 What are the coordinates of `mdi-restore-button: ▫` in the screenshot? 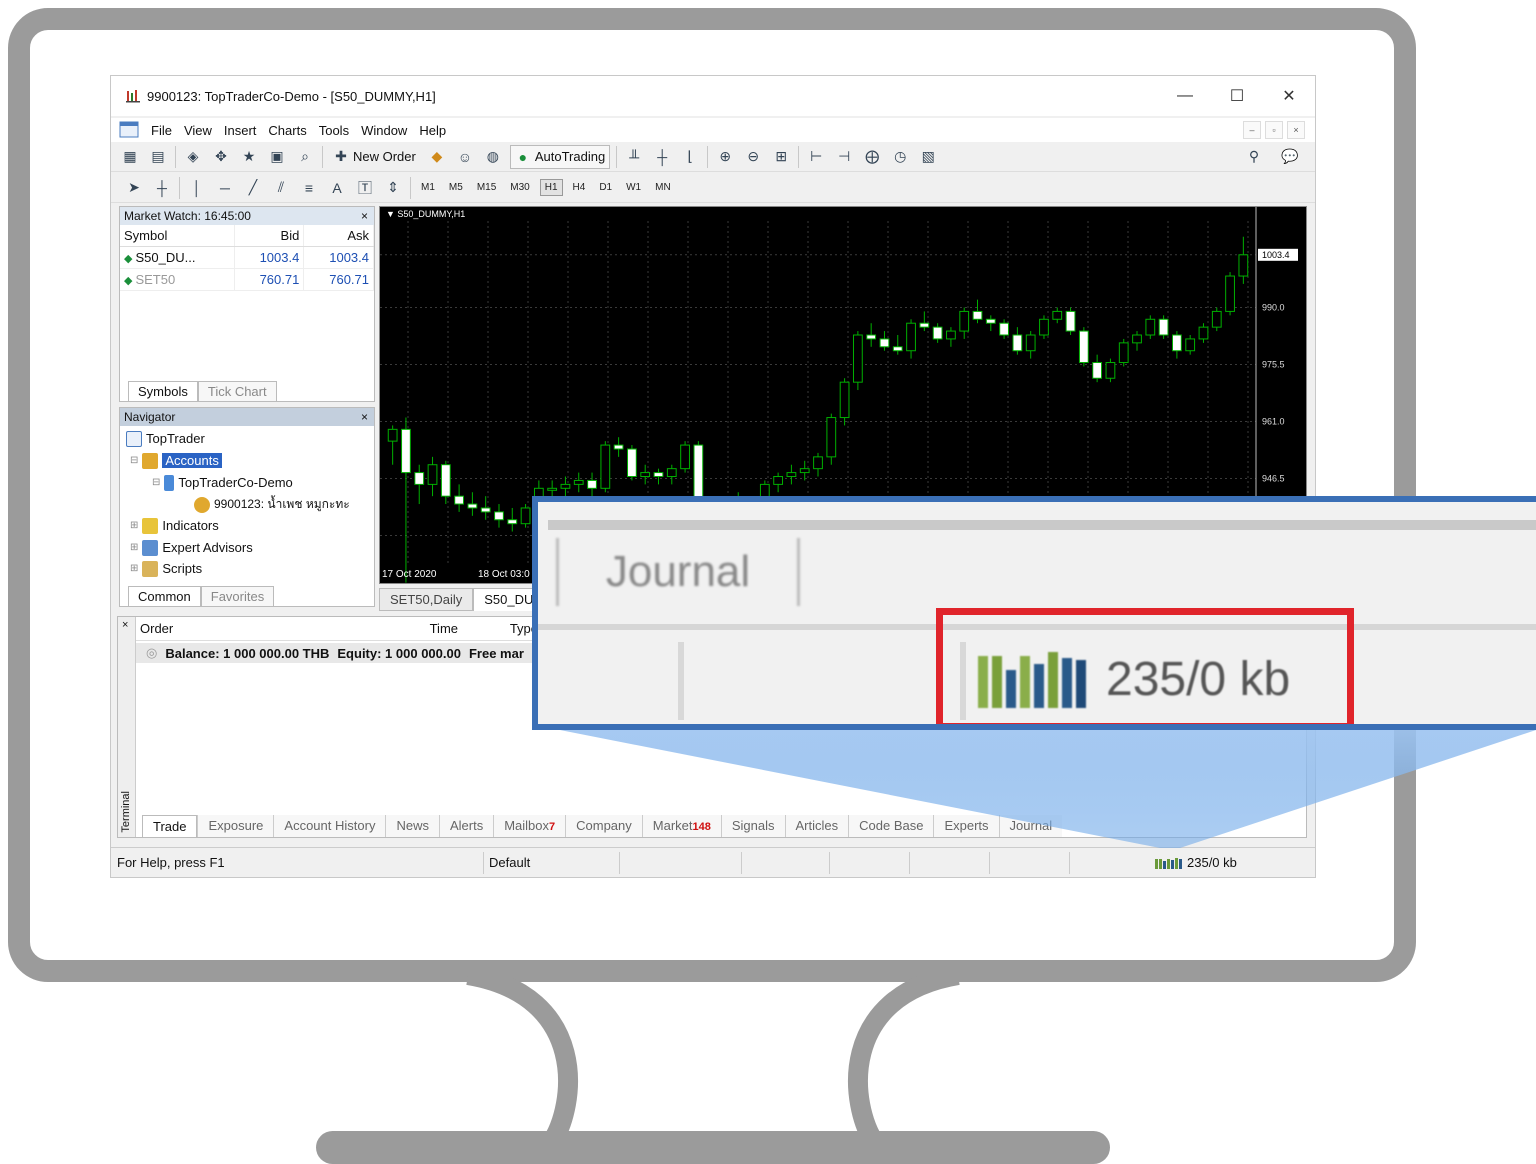 It's located at (1274, 130).